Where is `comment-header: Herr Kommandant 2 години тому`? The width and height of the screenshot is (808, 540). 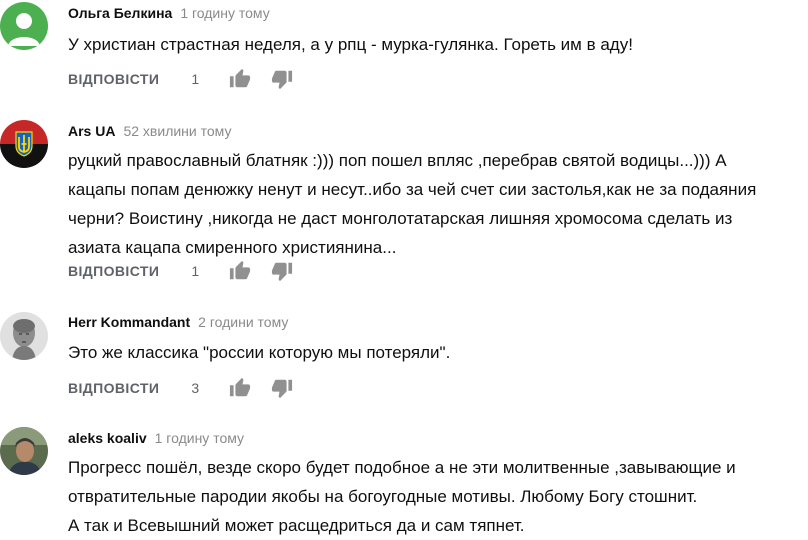
comment-header: Herr Kommandant 2 години тому is located at coordinates (178, 322).